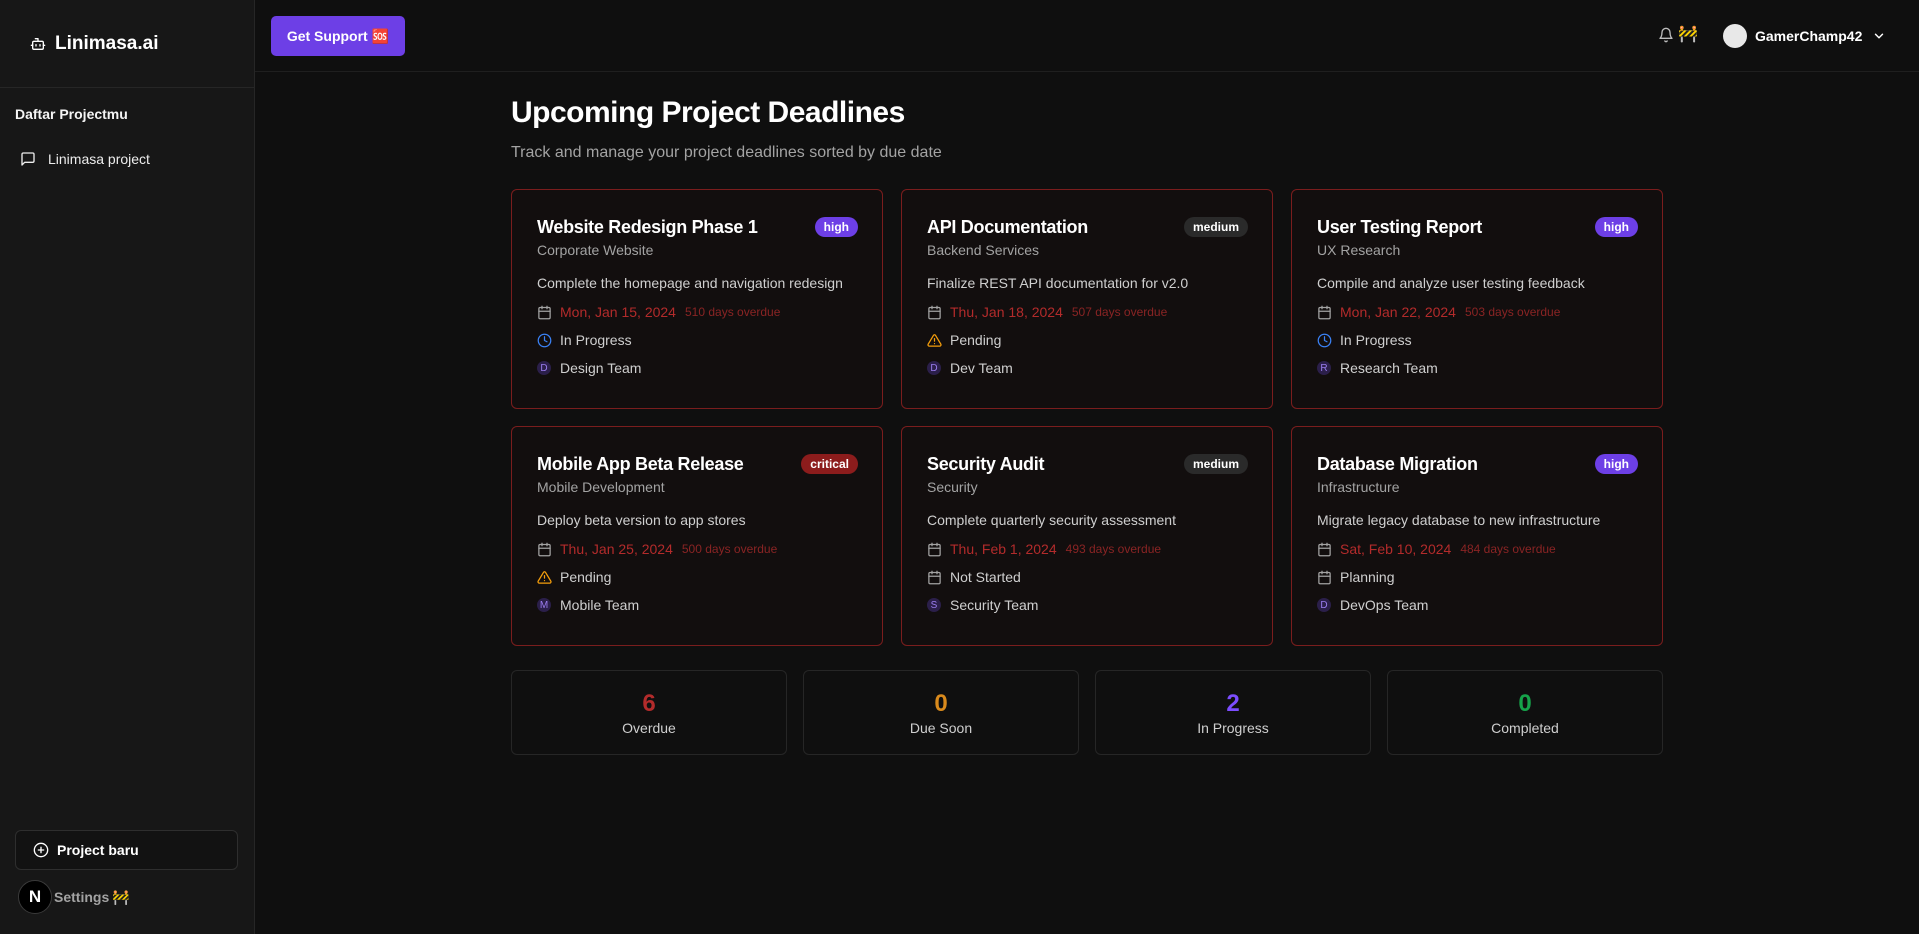 The width and height of the screenshot is (1919, 934). What do you see at coordinates (1477, 605) in the screenshot?
I see `team-row: D DevOps Team` at bounding box center [1477, 605].